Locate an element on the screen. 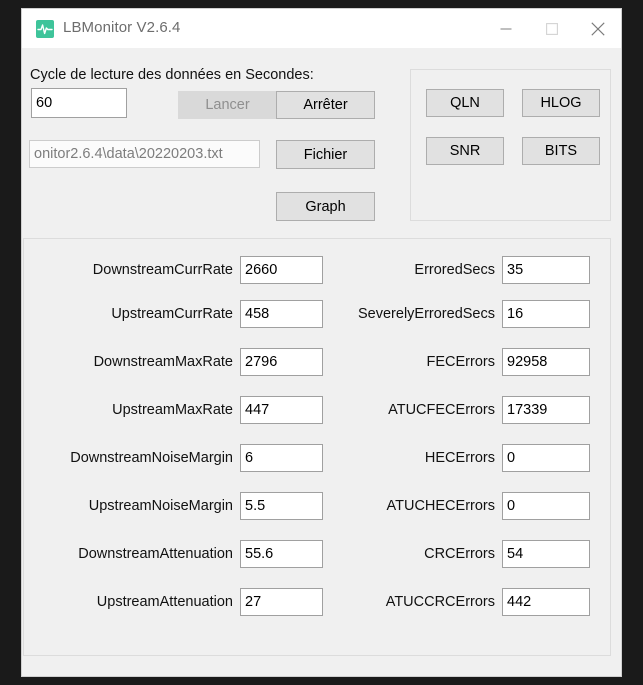  snr-button: SNR is located at coordinates (465, 151).